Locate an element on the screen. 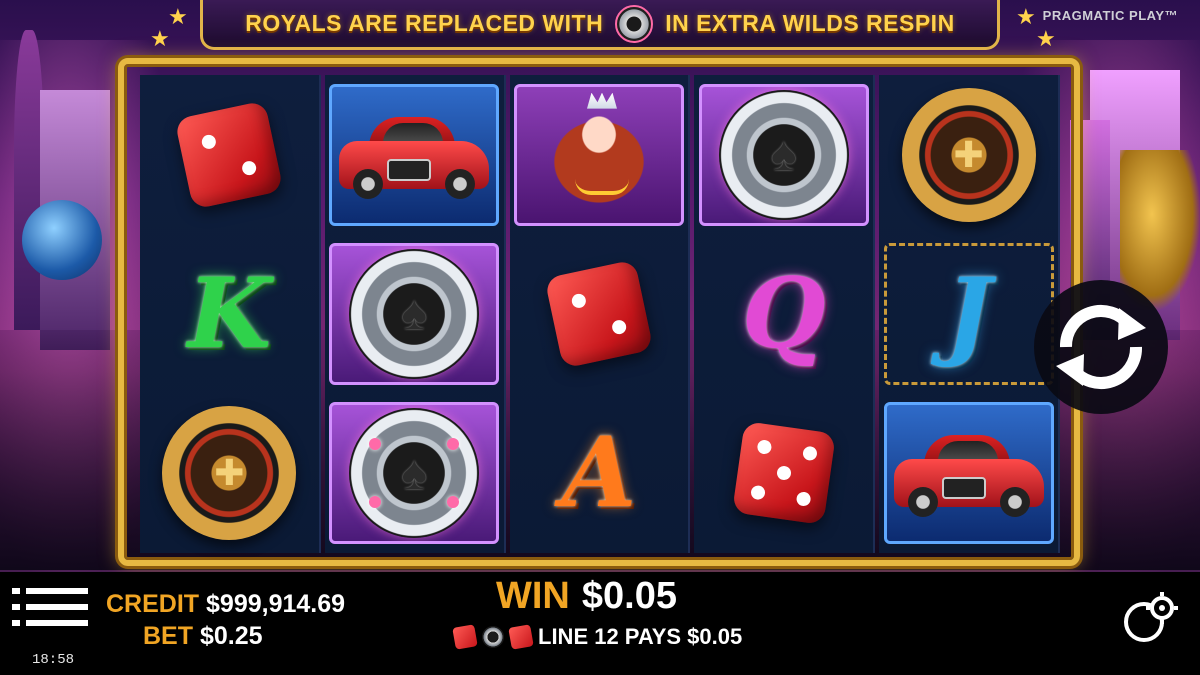 The height and width of the screenshot is (675, 1200). symbol-k: K is located at coordinates (229, 313).